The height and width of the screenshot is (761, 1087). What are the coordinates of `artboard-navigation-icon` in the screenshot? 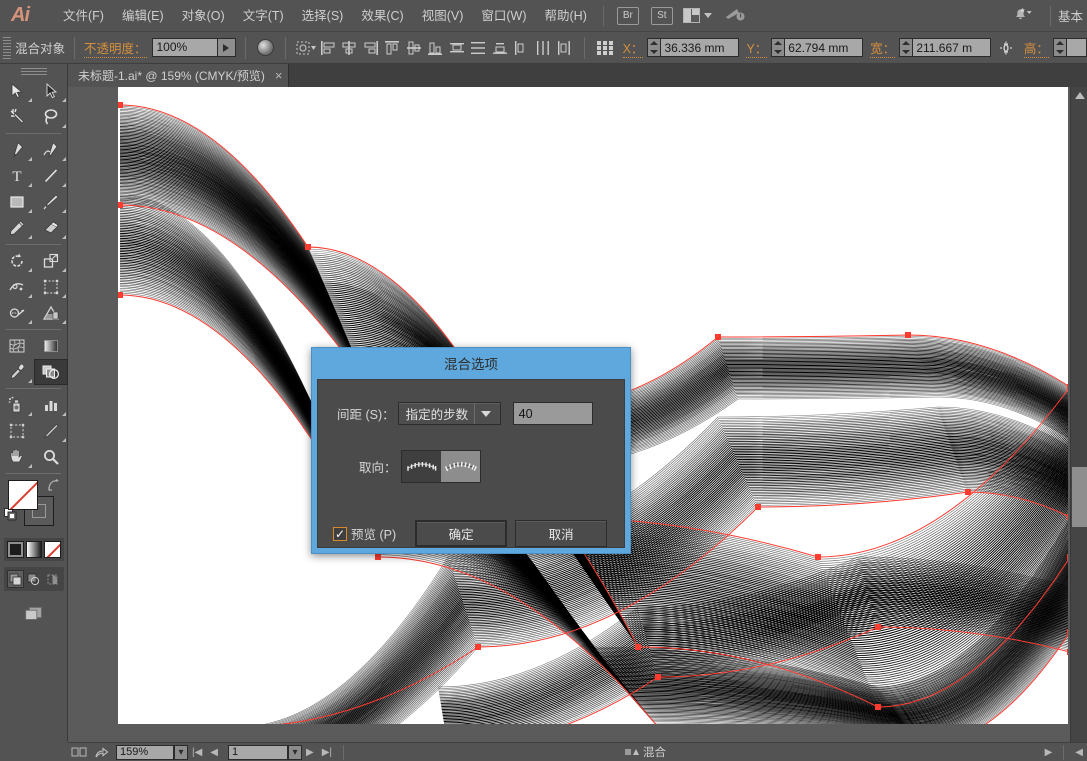 It's located at (79, 752).